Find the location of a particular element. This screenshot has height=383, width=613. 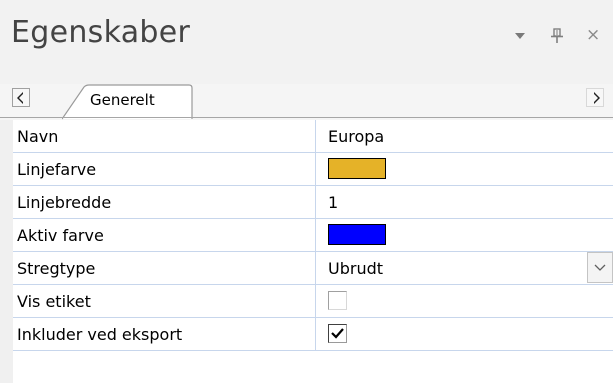

property-value: Ubrudt is located at coordinates (355, 268).